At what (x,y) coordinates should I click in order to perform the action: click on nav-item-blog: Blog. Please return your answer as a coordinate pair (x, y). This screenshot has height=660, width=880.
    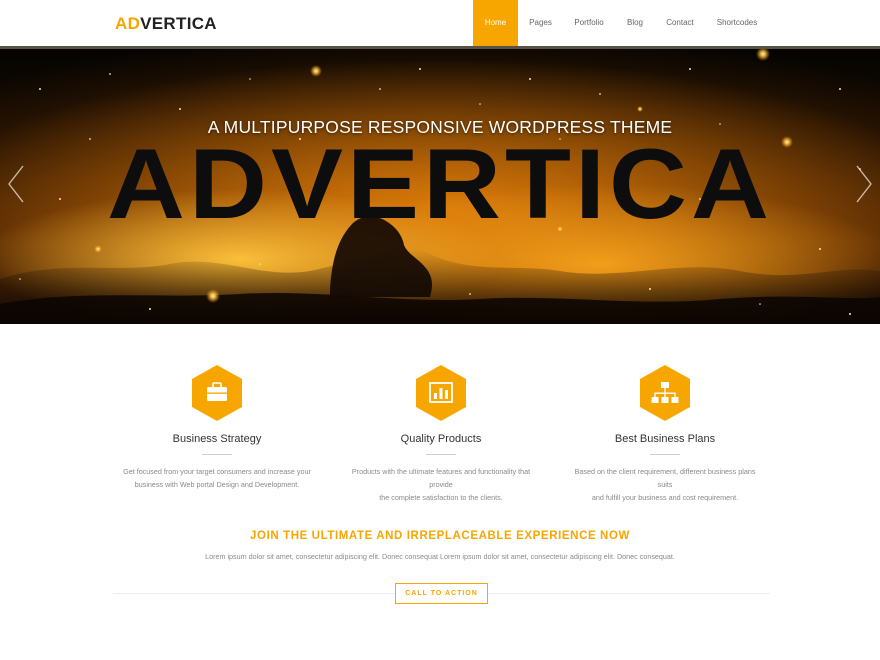
    Looking at the image, I should click on (635, 23).